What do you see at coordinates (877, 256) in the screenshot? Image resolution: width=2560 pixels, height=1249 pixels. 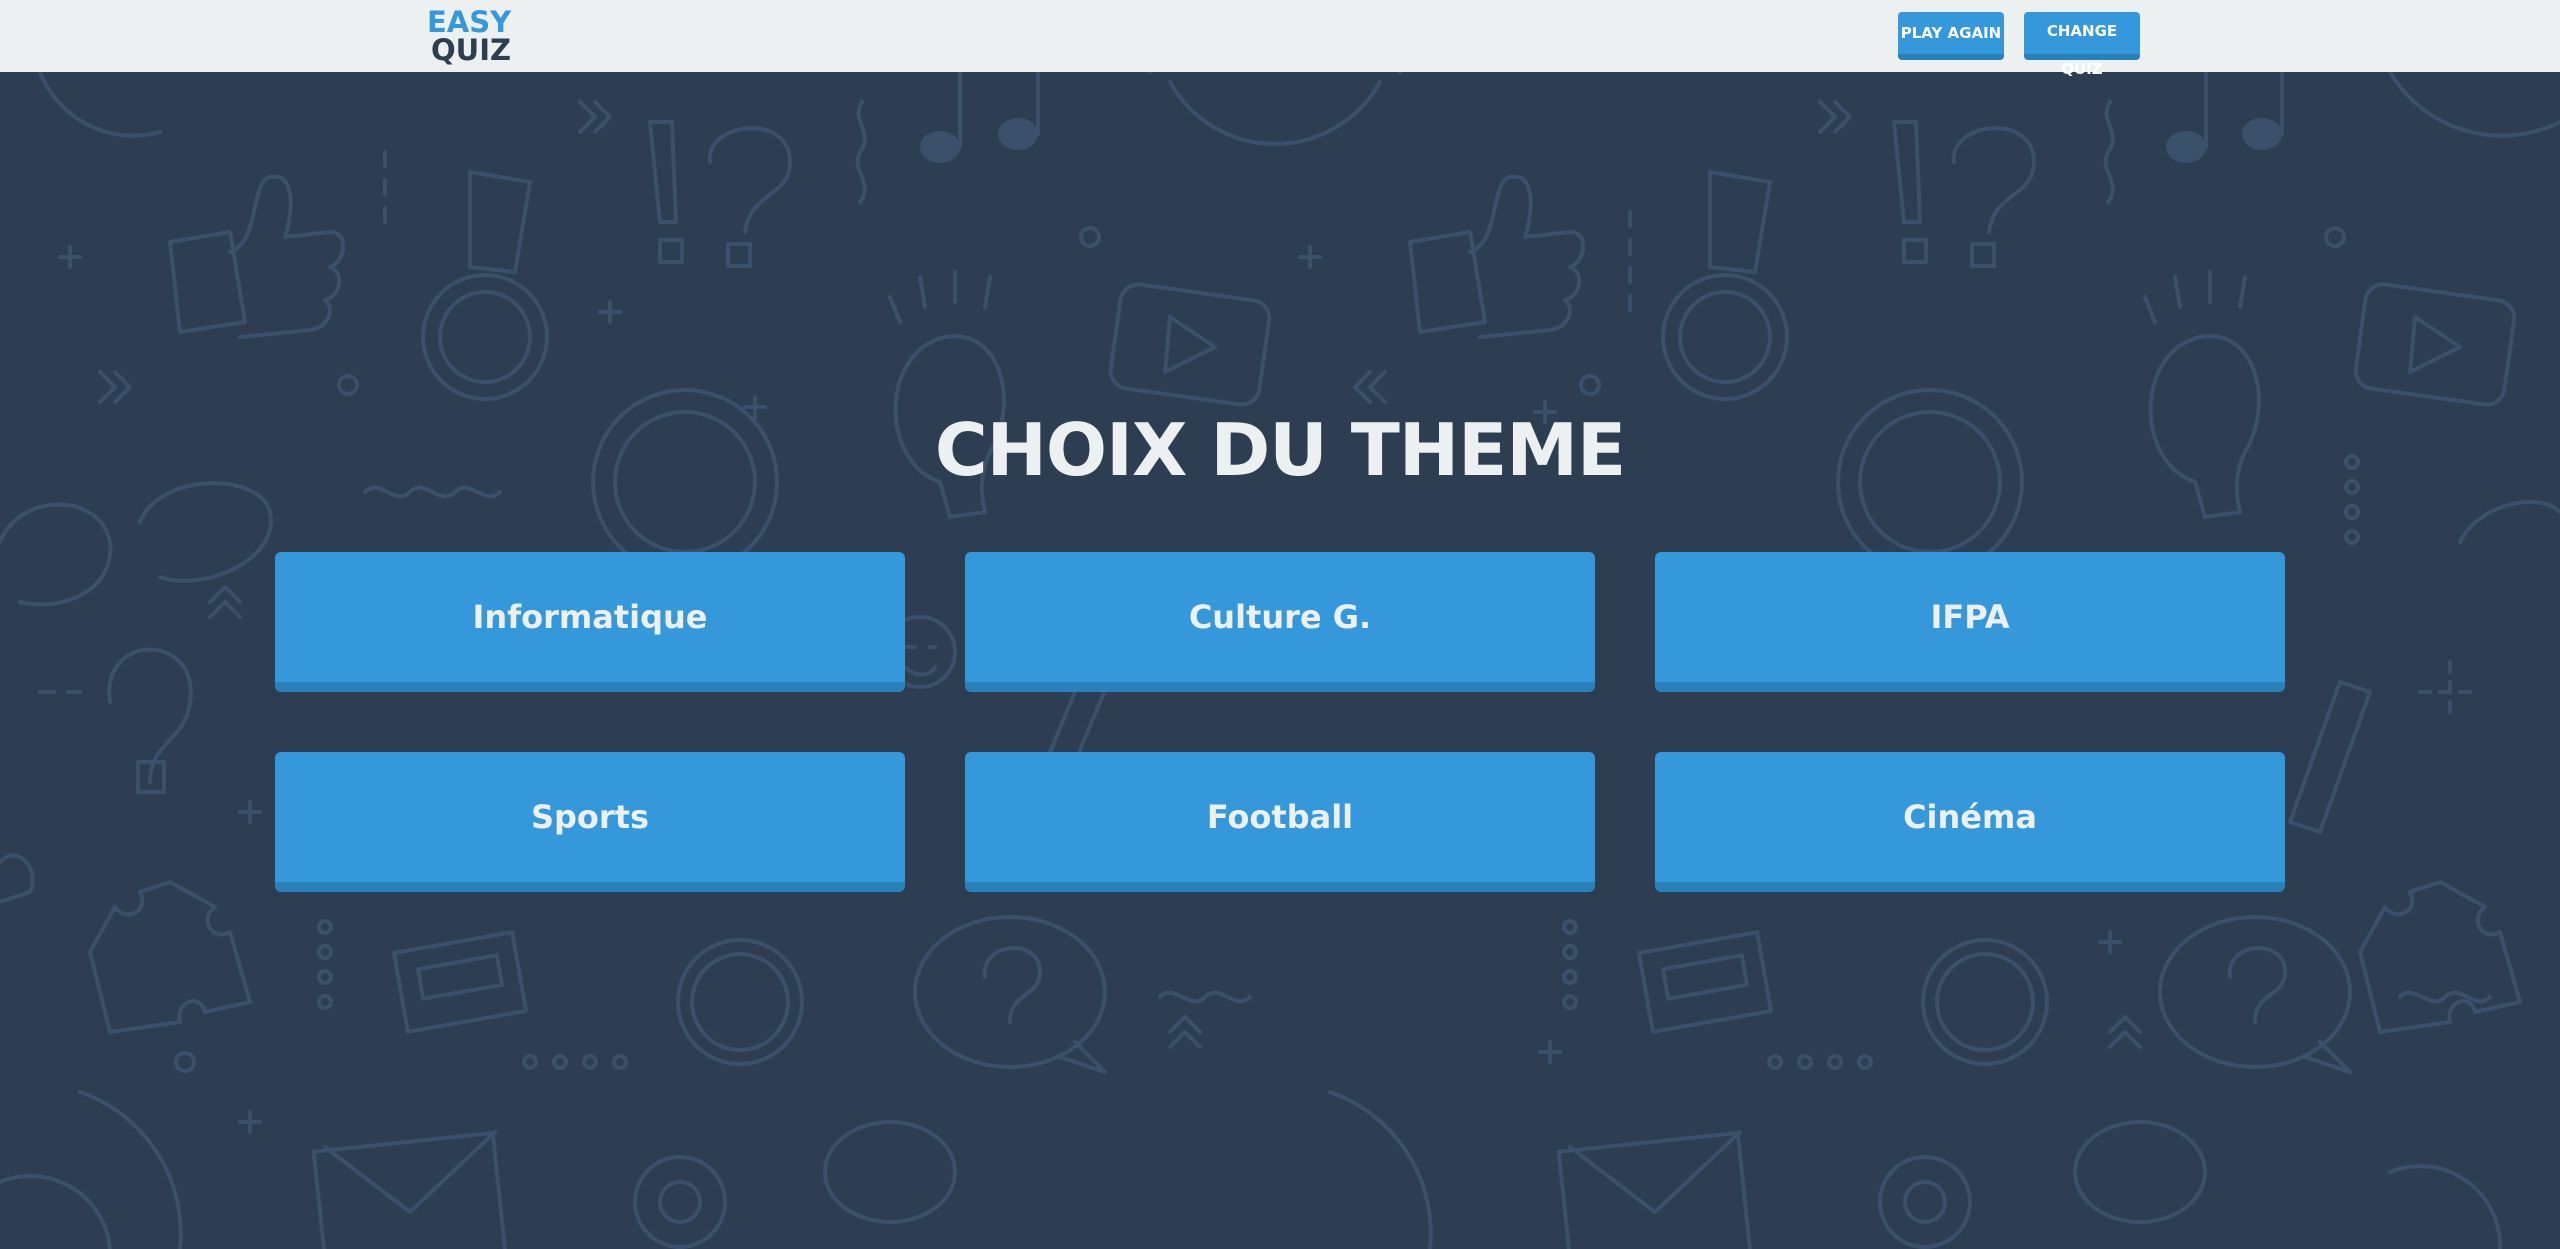 I see `thumbs-up-icon` at bounding box center [877, 256].